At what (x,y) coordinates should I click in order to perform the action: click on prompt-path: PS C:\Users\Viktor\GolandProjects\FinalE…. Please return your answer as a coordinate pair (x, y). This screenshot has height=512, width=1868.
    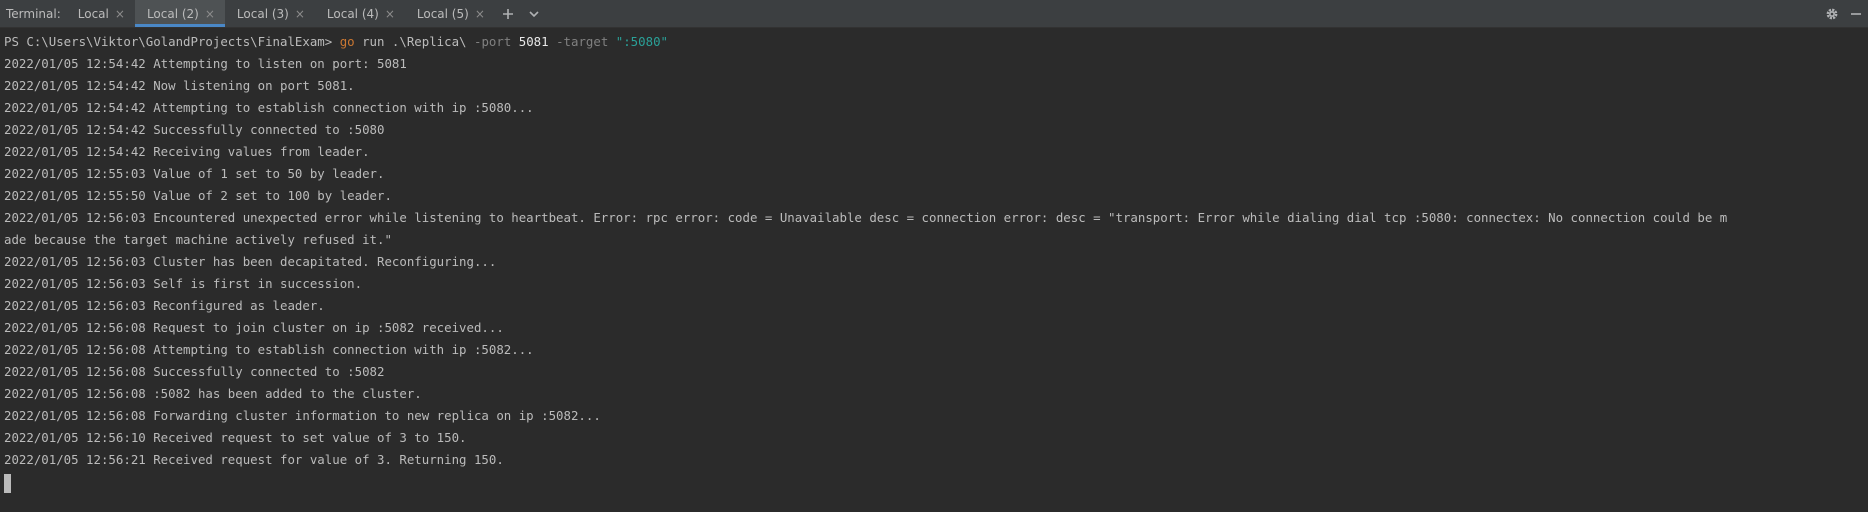
    Looking at the image, I should click on (172, 41).